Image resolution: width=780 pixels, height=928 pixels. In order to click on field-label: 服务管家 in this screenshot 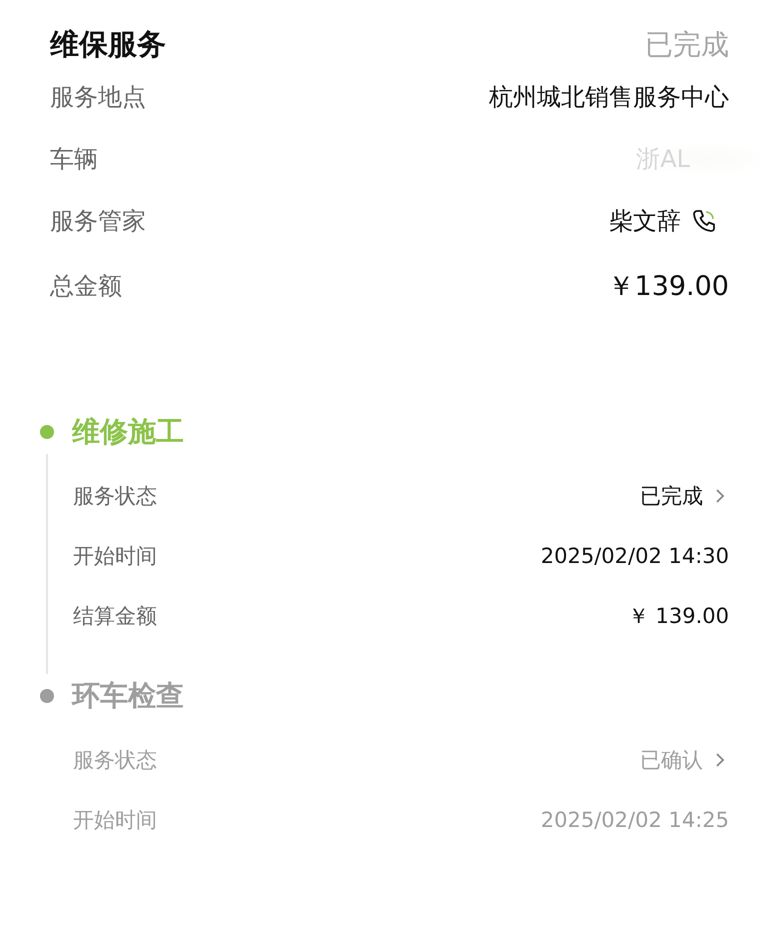, I will do `click(98, 221)`.